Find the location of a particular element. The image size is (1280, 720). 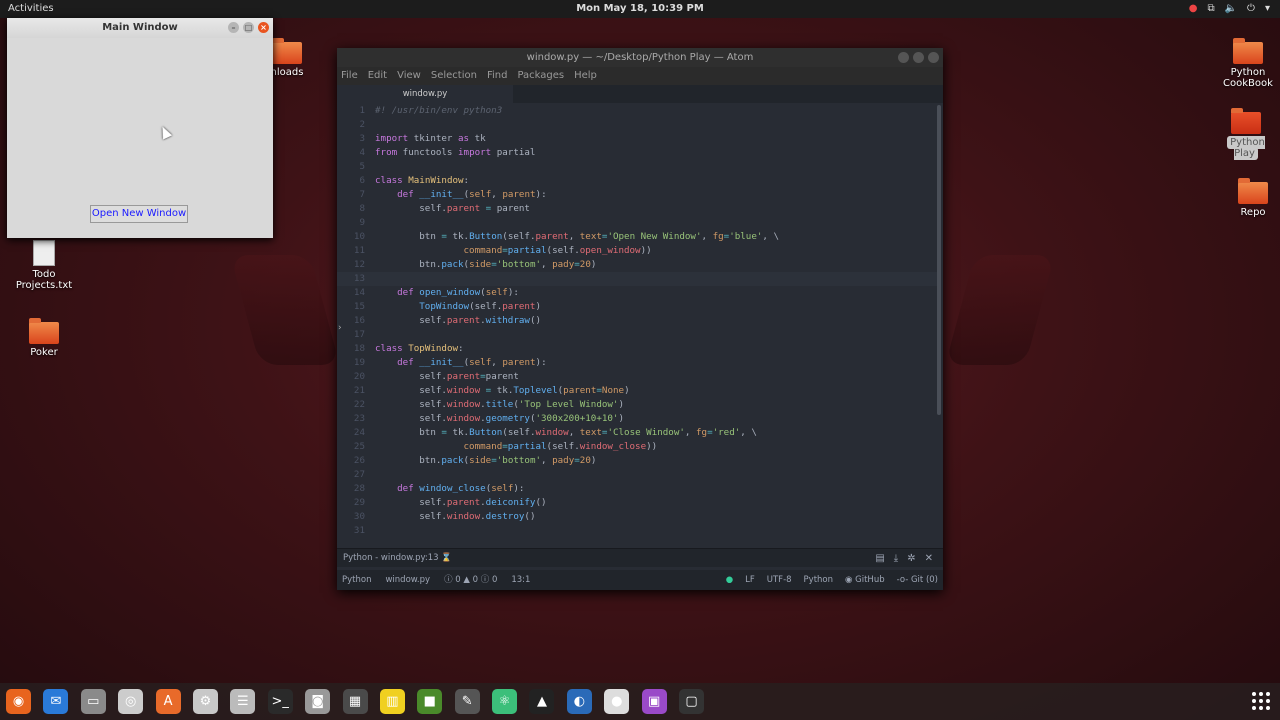

line-number: 14 is located at coordinates (359, 292).